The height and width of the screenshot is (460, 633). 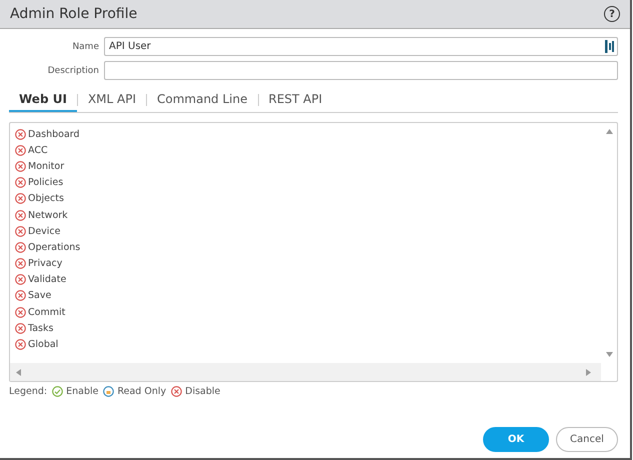 What do you see at coordinates (588, 372) in the screenshot?
I see `scroll-right-icon` at bounding box center [588, 372].